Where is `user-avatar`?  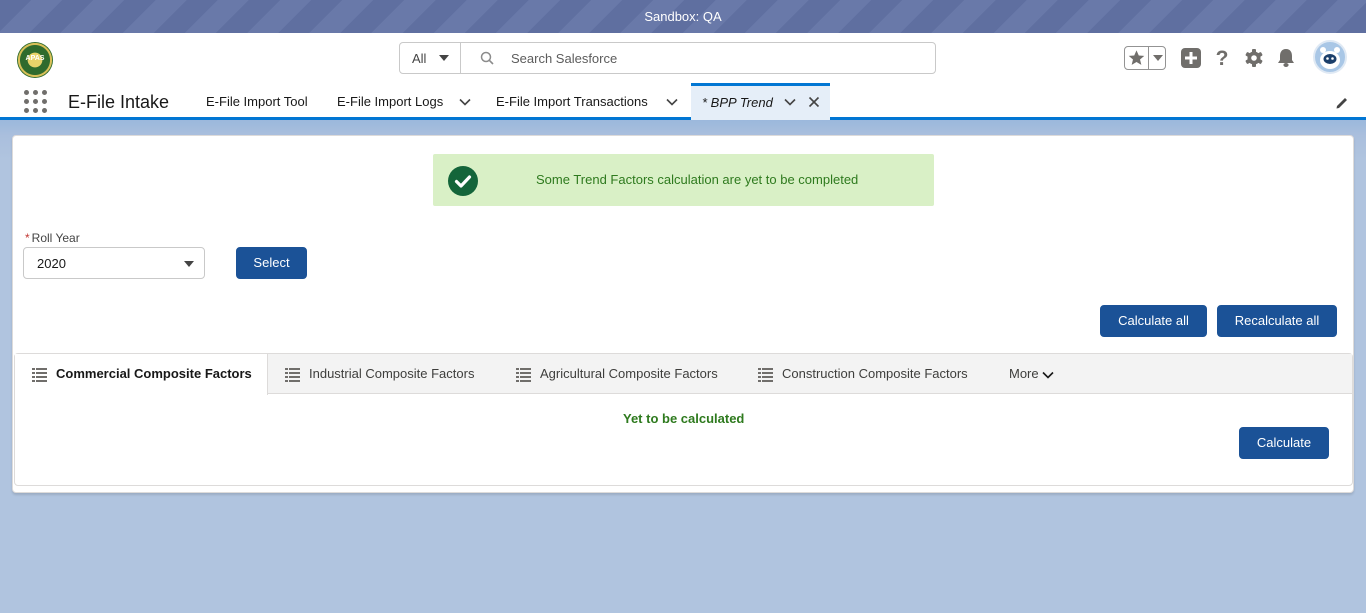 user-avatar is located at coordinates (1330, 57).